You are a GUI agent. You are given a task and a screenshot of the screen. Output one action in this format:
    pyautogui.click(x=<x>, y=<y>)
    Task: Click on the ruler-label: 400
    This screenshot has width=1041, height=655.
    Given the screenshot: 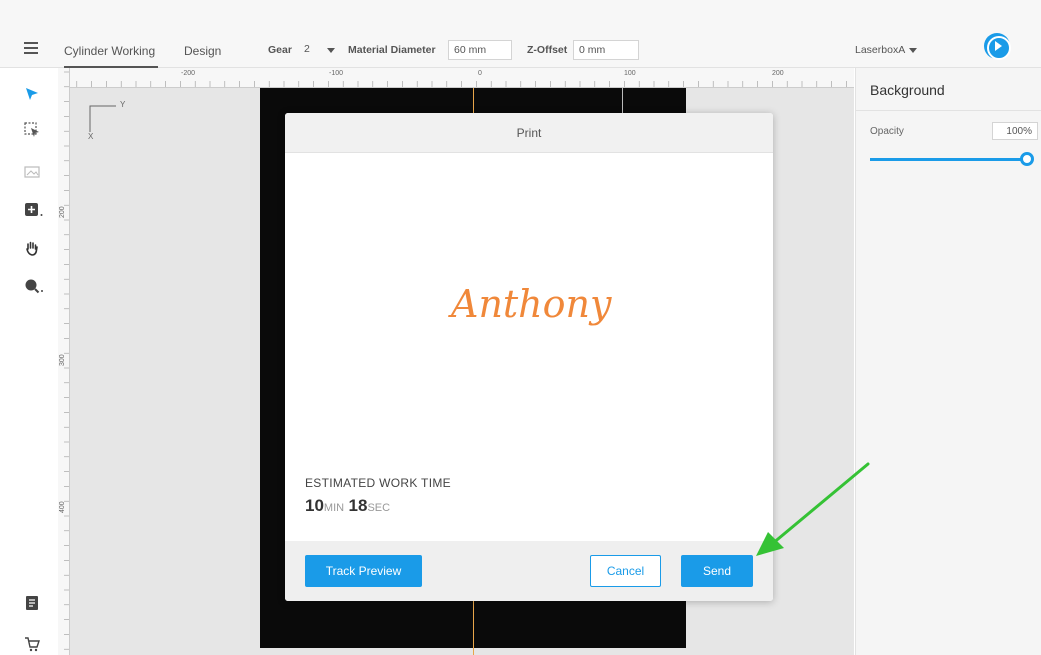 What is the action you would take?
    pyautogui.click(x=62, y=507)
    